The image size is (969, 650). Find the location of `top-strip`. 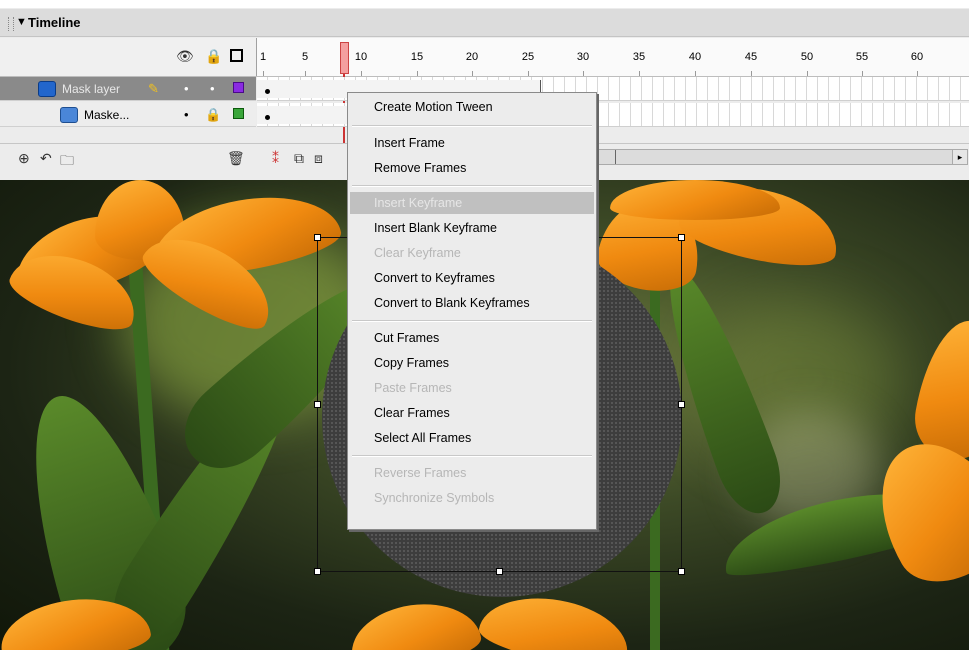

top-strip is located at coordinates (484, 4).